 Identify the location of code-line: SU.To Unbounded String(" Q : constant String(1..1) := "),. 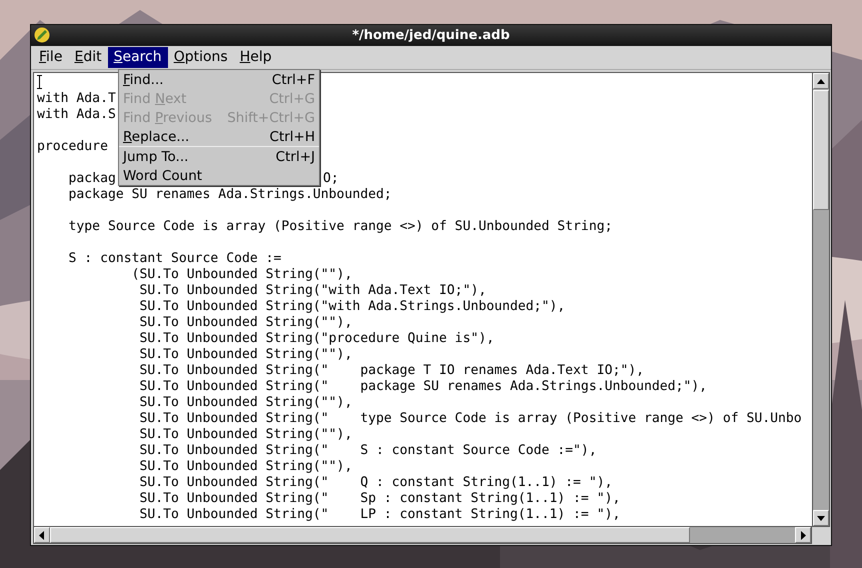
(375, 482).